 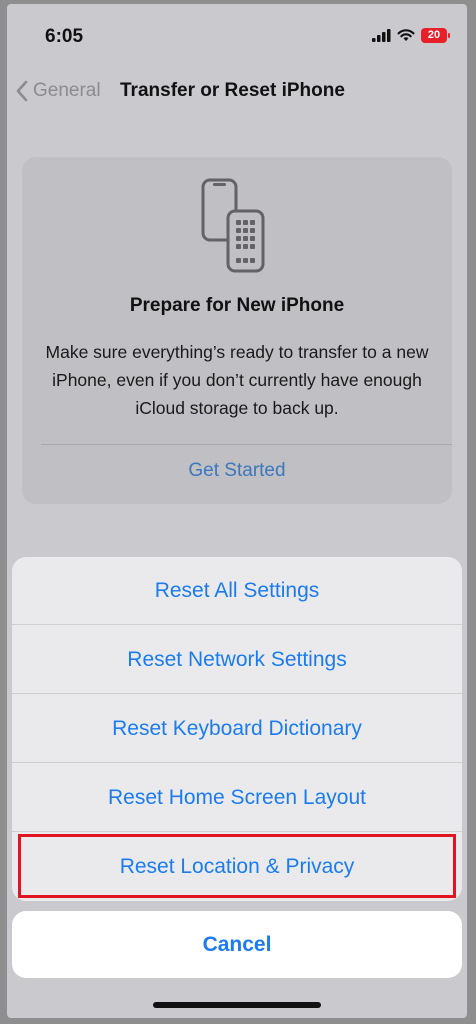 I want to click on reset-all-settings-option: Reset All Settings, so click(x=237, y=591).